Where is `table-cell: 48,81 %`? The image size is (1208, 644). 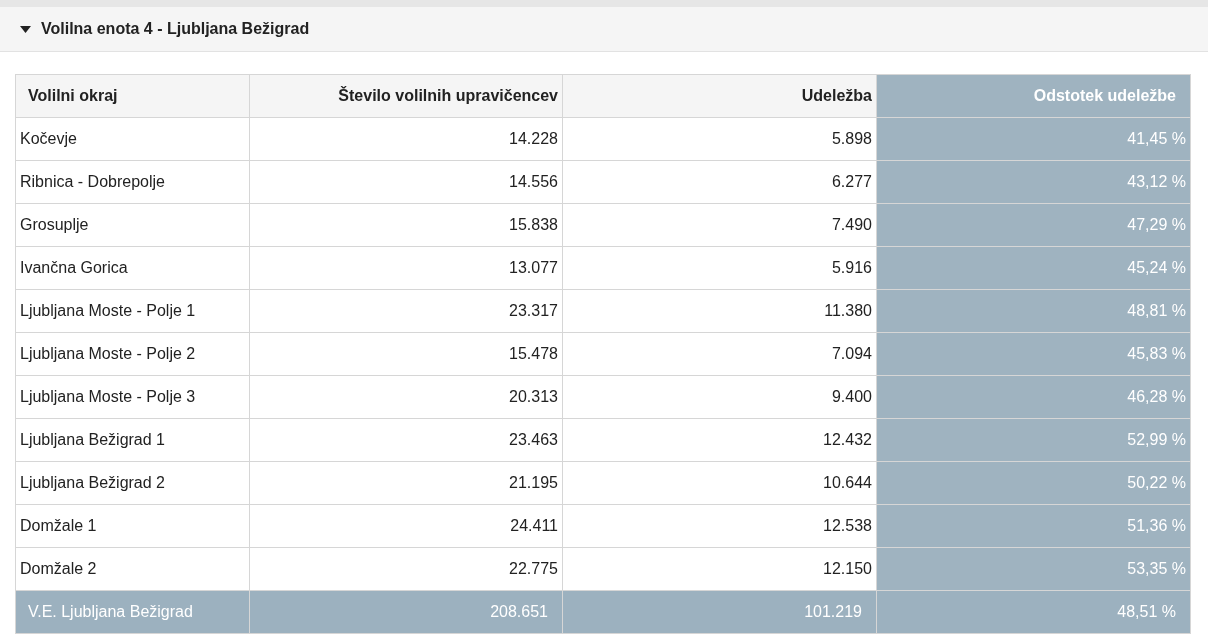 table-cell: 48,81 % is located at coordinates (1033, 311).